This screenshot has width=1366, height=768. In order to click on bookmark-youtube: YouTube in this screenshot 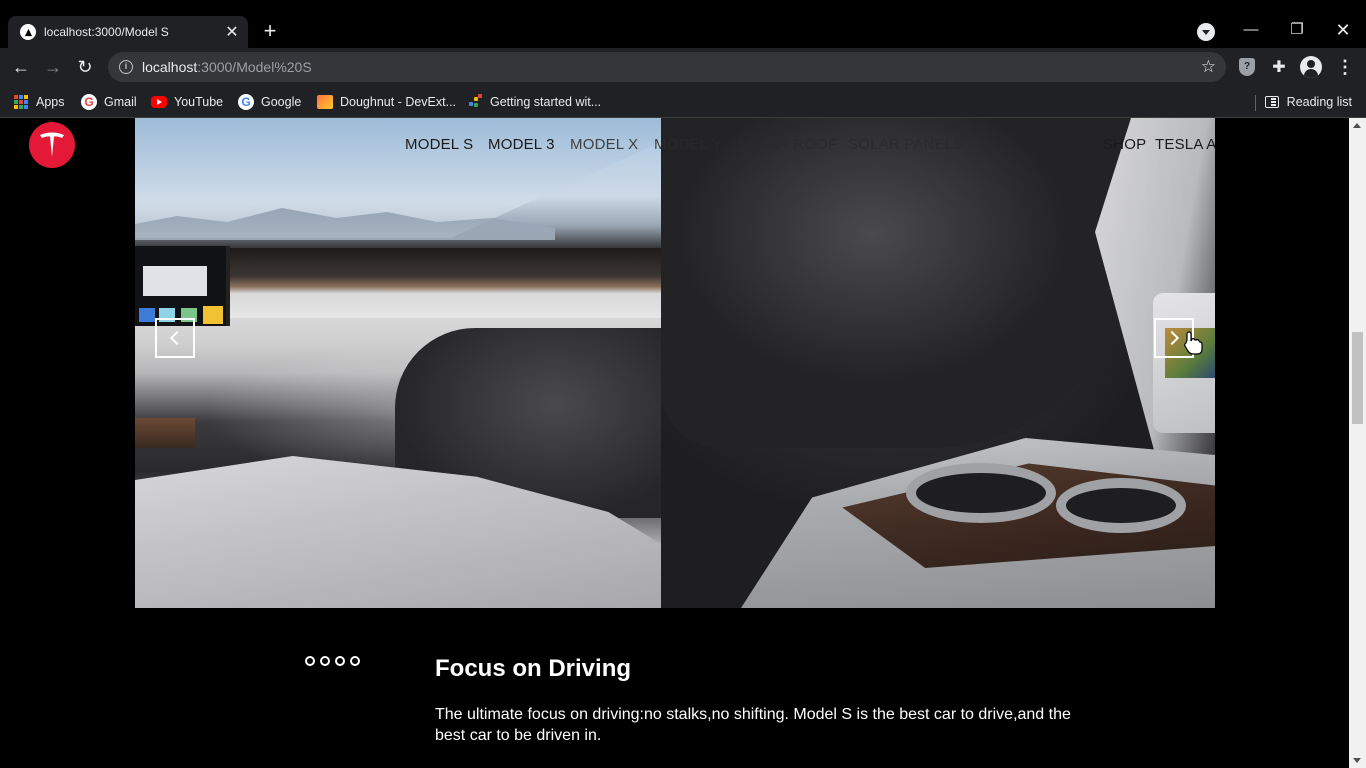, I will do `click(187, 102)`.